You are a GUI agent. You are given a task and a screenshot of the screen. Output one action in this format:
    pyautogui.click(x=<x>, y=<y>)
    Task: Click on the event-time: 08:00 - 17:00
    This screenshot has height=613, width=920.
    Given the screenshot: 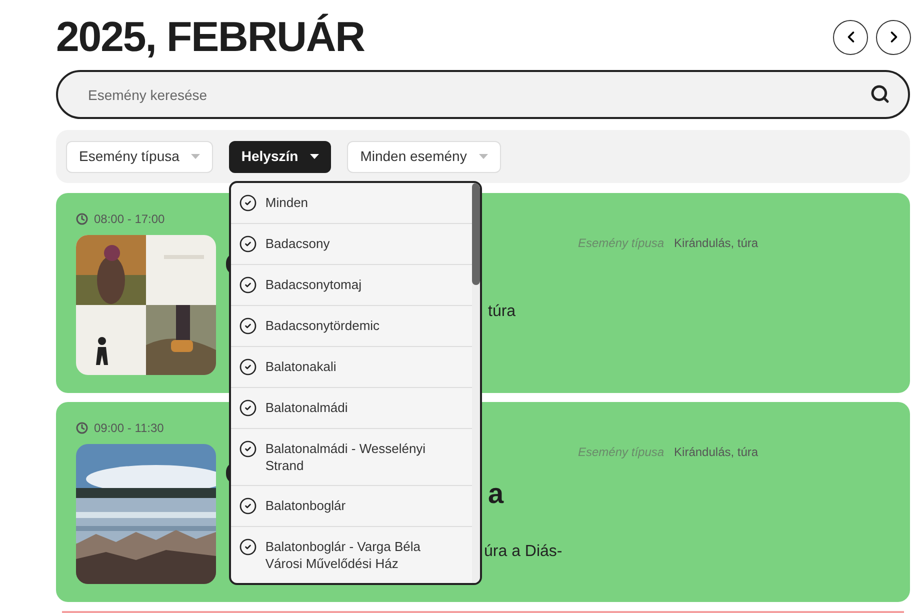 What is the action you would take?
    pyautogui.click(x=129, y=219)
    